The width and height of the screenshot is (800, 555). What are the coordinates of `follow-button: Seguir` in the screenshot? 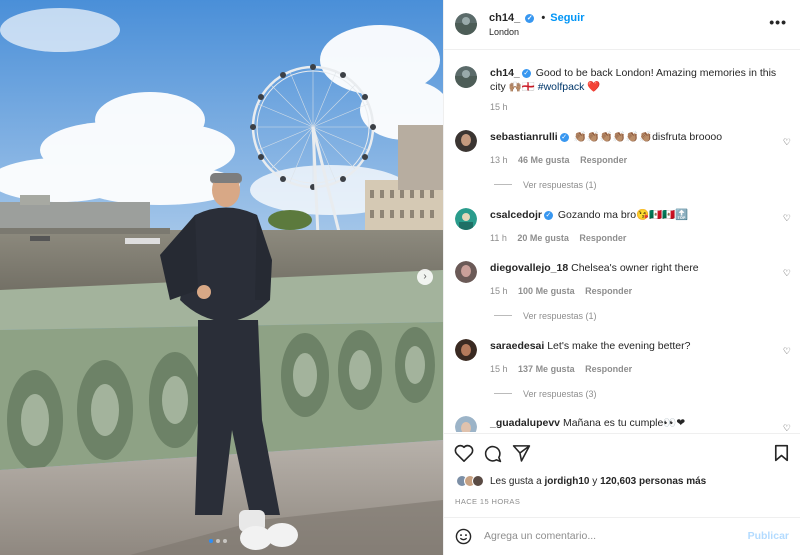 It's located at (567, 18).